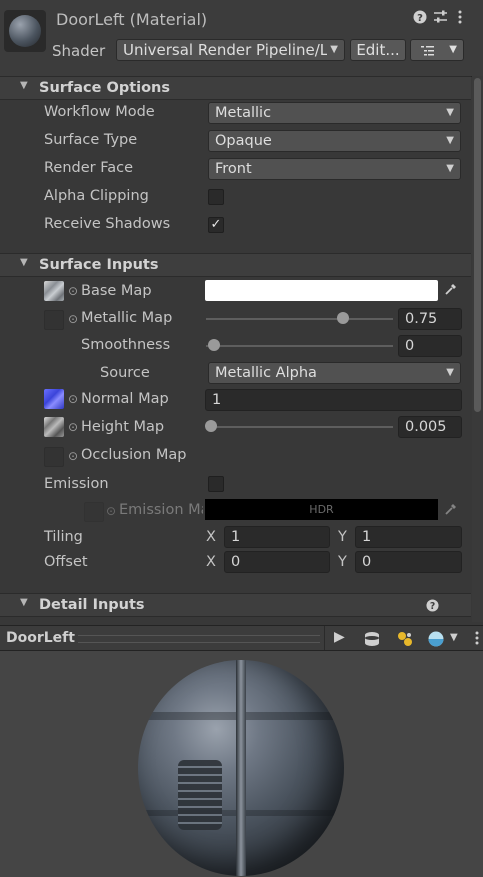  I want to click on metallic-value-field: 0.75, so click(430, 319).